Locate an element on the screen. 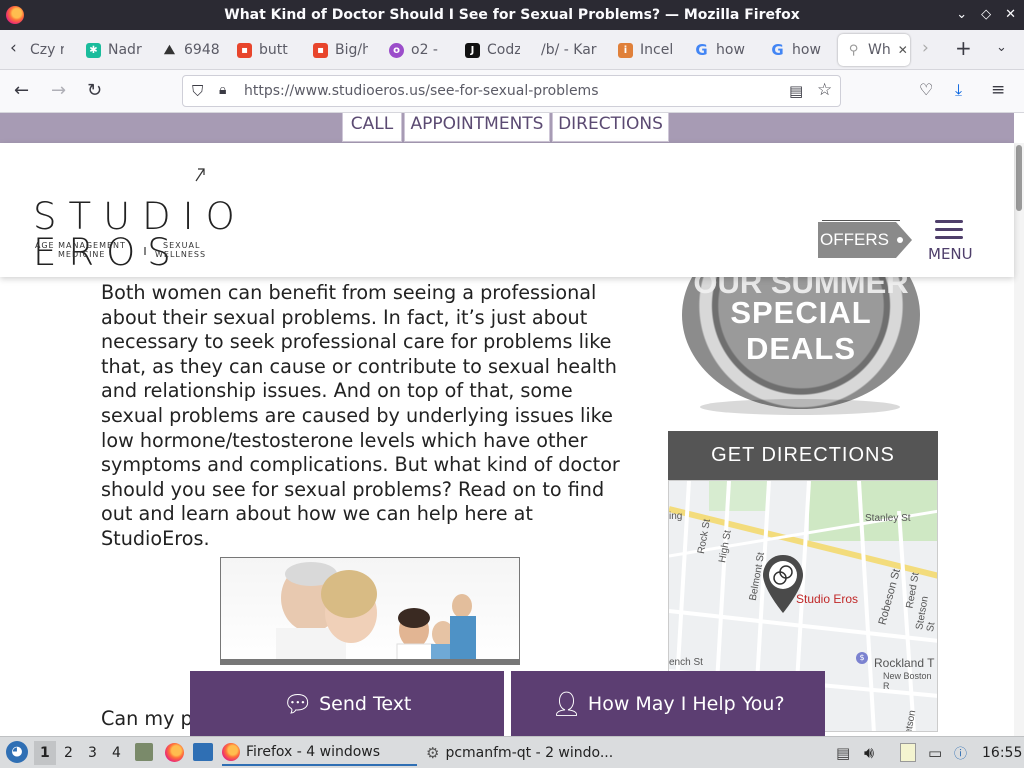  workspace-2: 2 is located at coordinates (68, 753).